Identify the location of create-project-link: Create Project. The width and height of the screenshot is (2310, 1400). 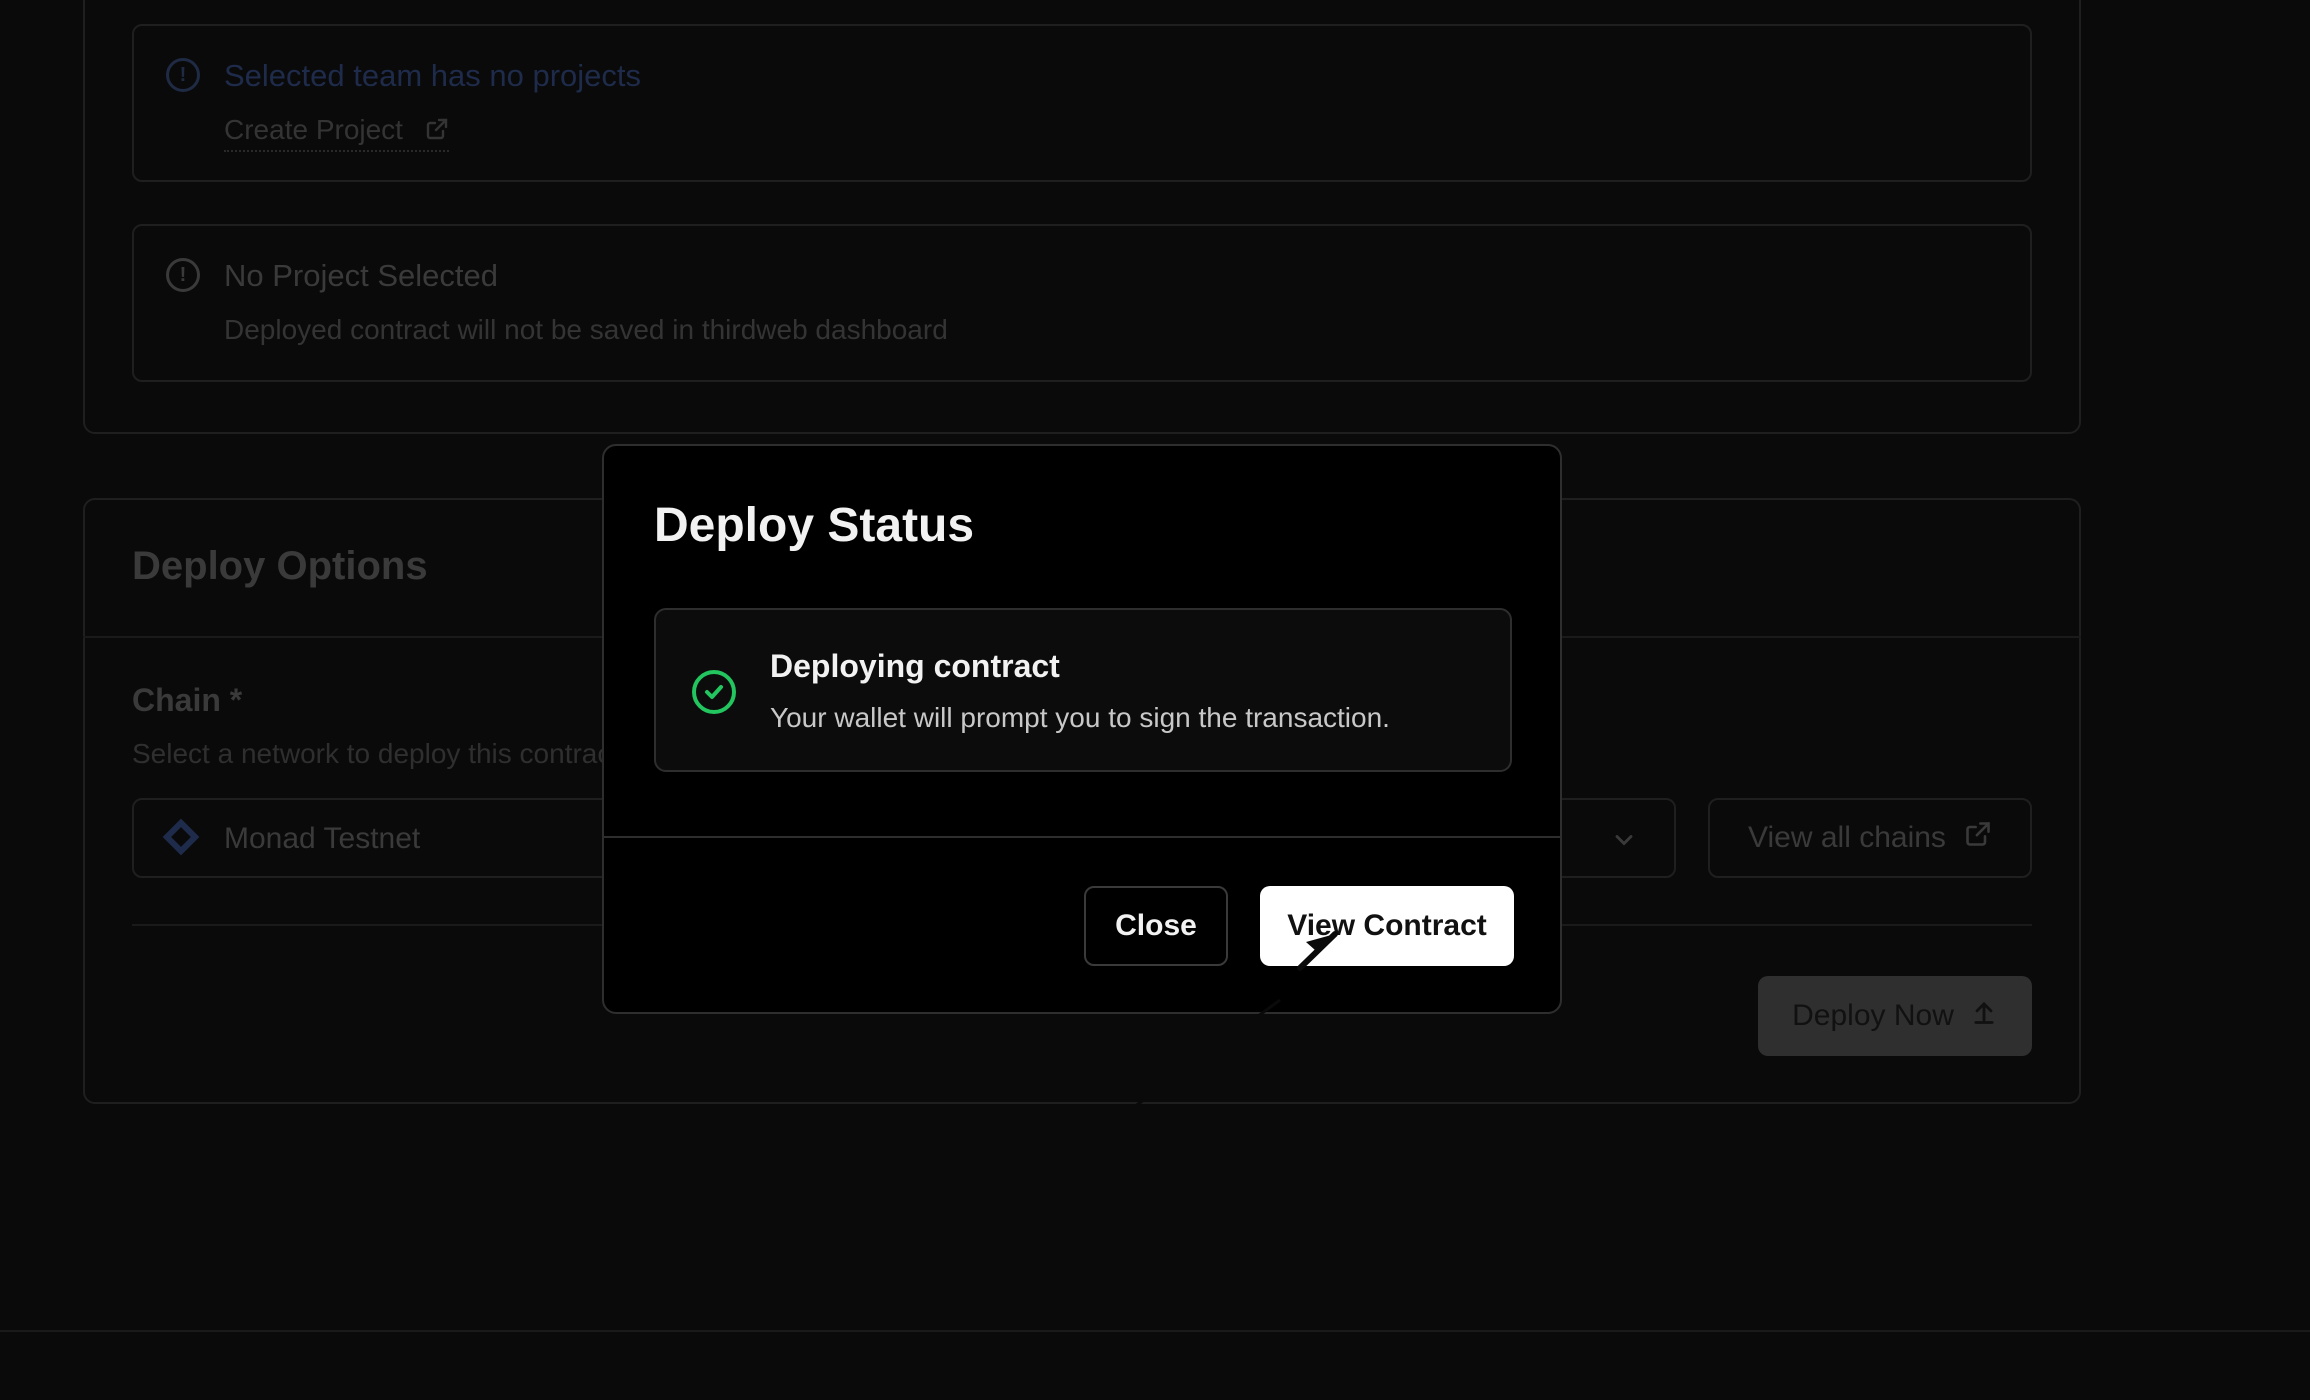
(336, 133).